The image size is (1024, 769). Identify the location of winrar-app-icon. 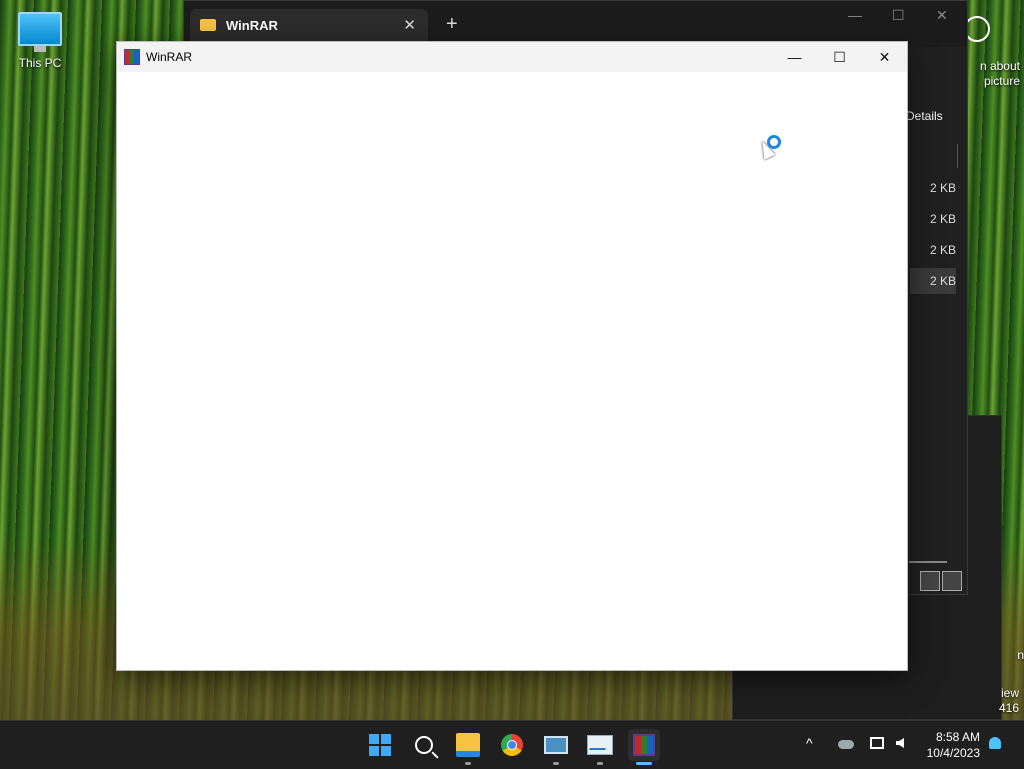
(132, 57).